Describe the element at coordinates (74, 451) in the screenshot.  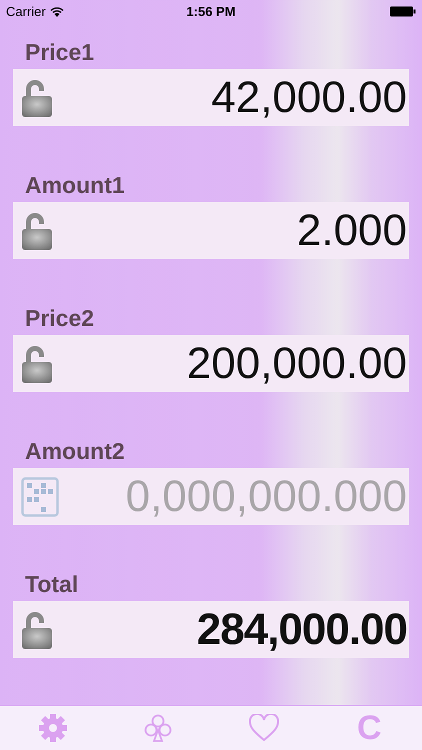
I see `field-label: Amount2` at that location.